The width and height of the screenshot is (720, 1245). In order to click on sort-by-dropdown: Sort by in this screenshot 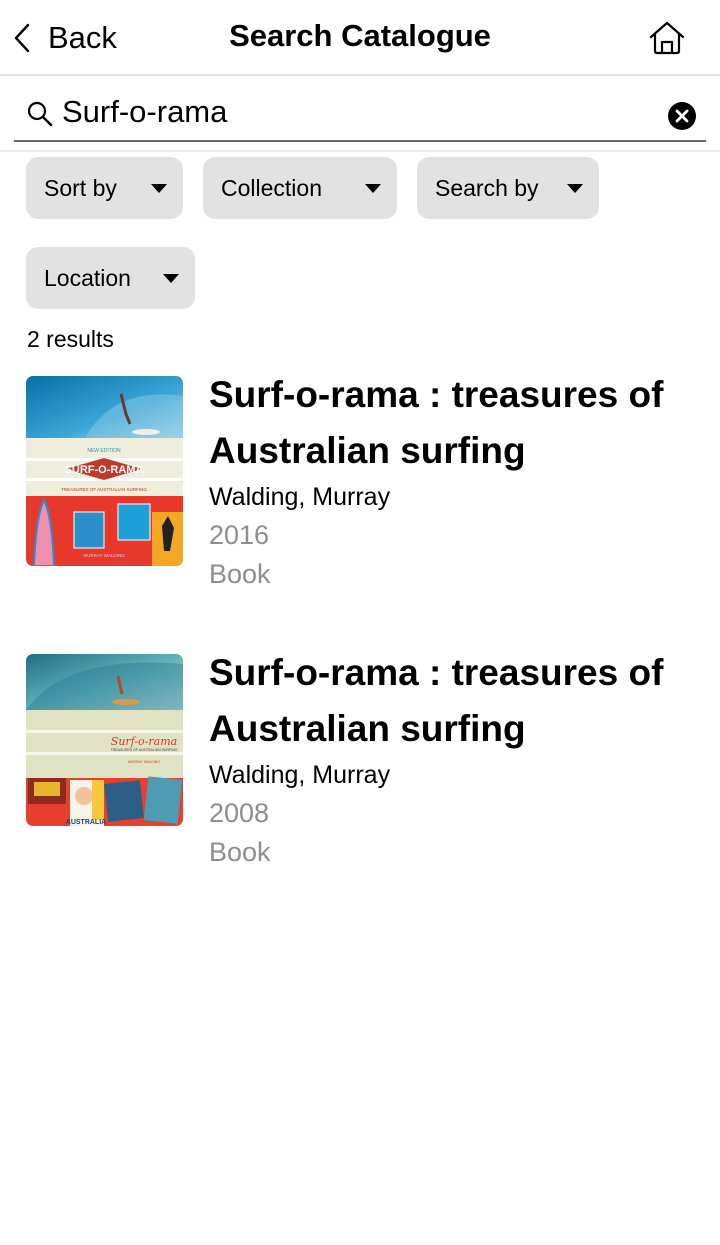, I will do `click(104, 188)`.